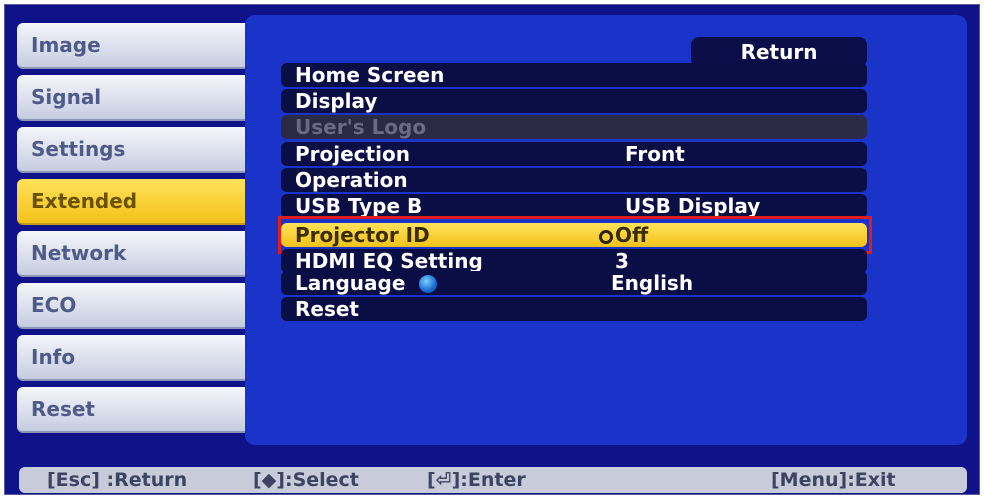 The height and width of the screenshot is (499, 984). I want to click on esc-return-hint: [Esc] :Return, so click(117, 480).